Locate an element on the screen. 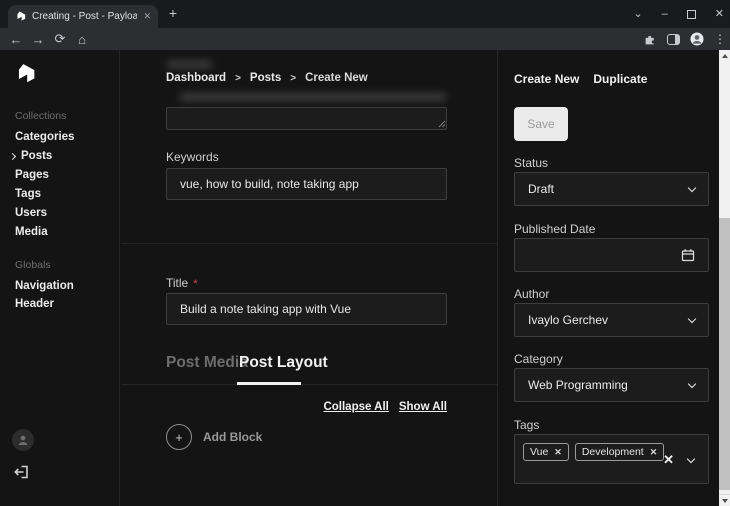  calendar-icon is located at coordinates (688, 255).